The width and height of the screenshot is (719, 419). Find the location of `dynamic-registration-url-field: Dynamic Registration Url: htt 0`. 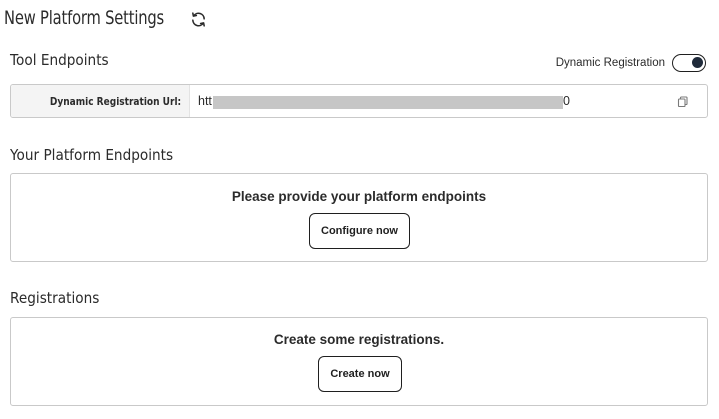

dynamic-registration-url-field: Dynamic Registration Url: htt 0 is located at coordinates (359, 101).